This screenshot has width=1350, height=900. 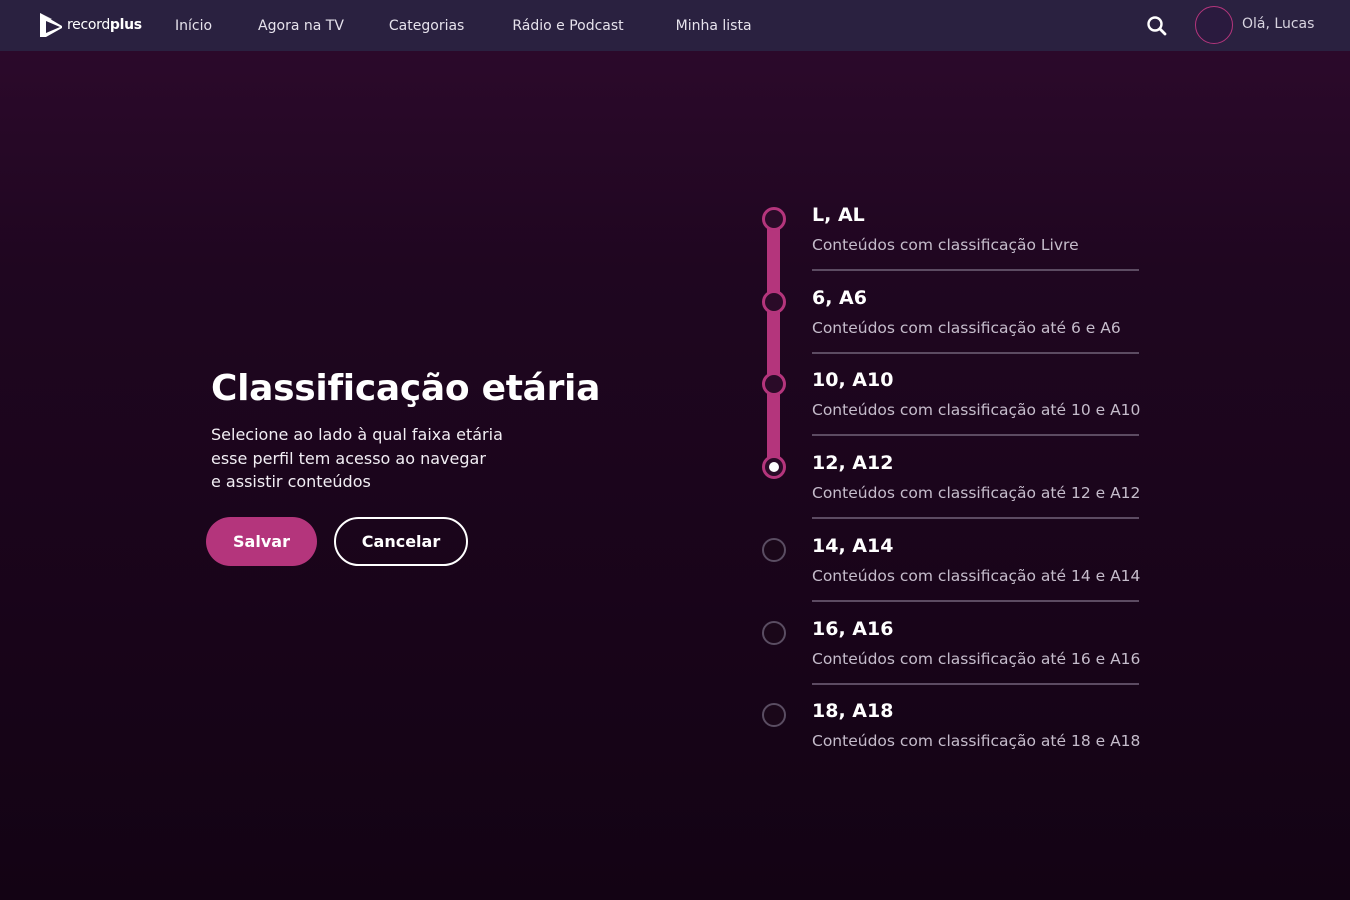 I want to click on nav-item-inicio: Início, so click(x=193, y=26).